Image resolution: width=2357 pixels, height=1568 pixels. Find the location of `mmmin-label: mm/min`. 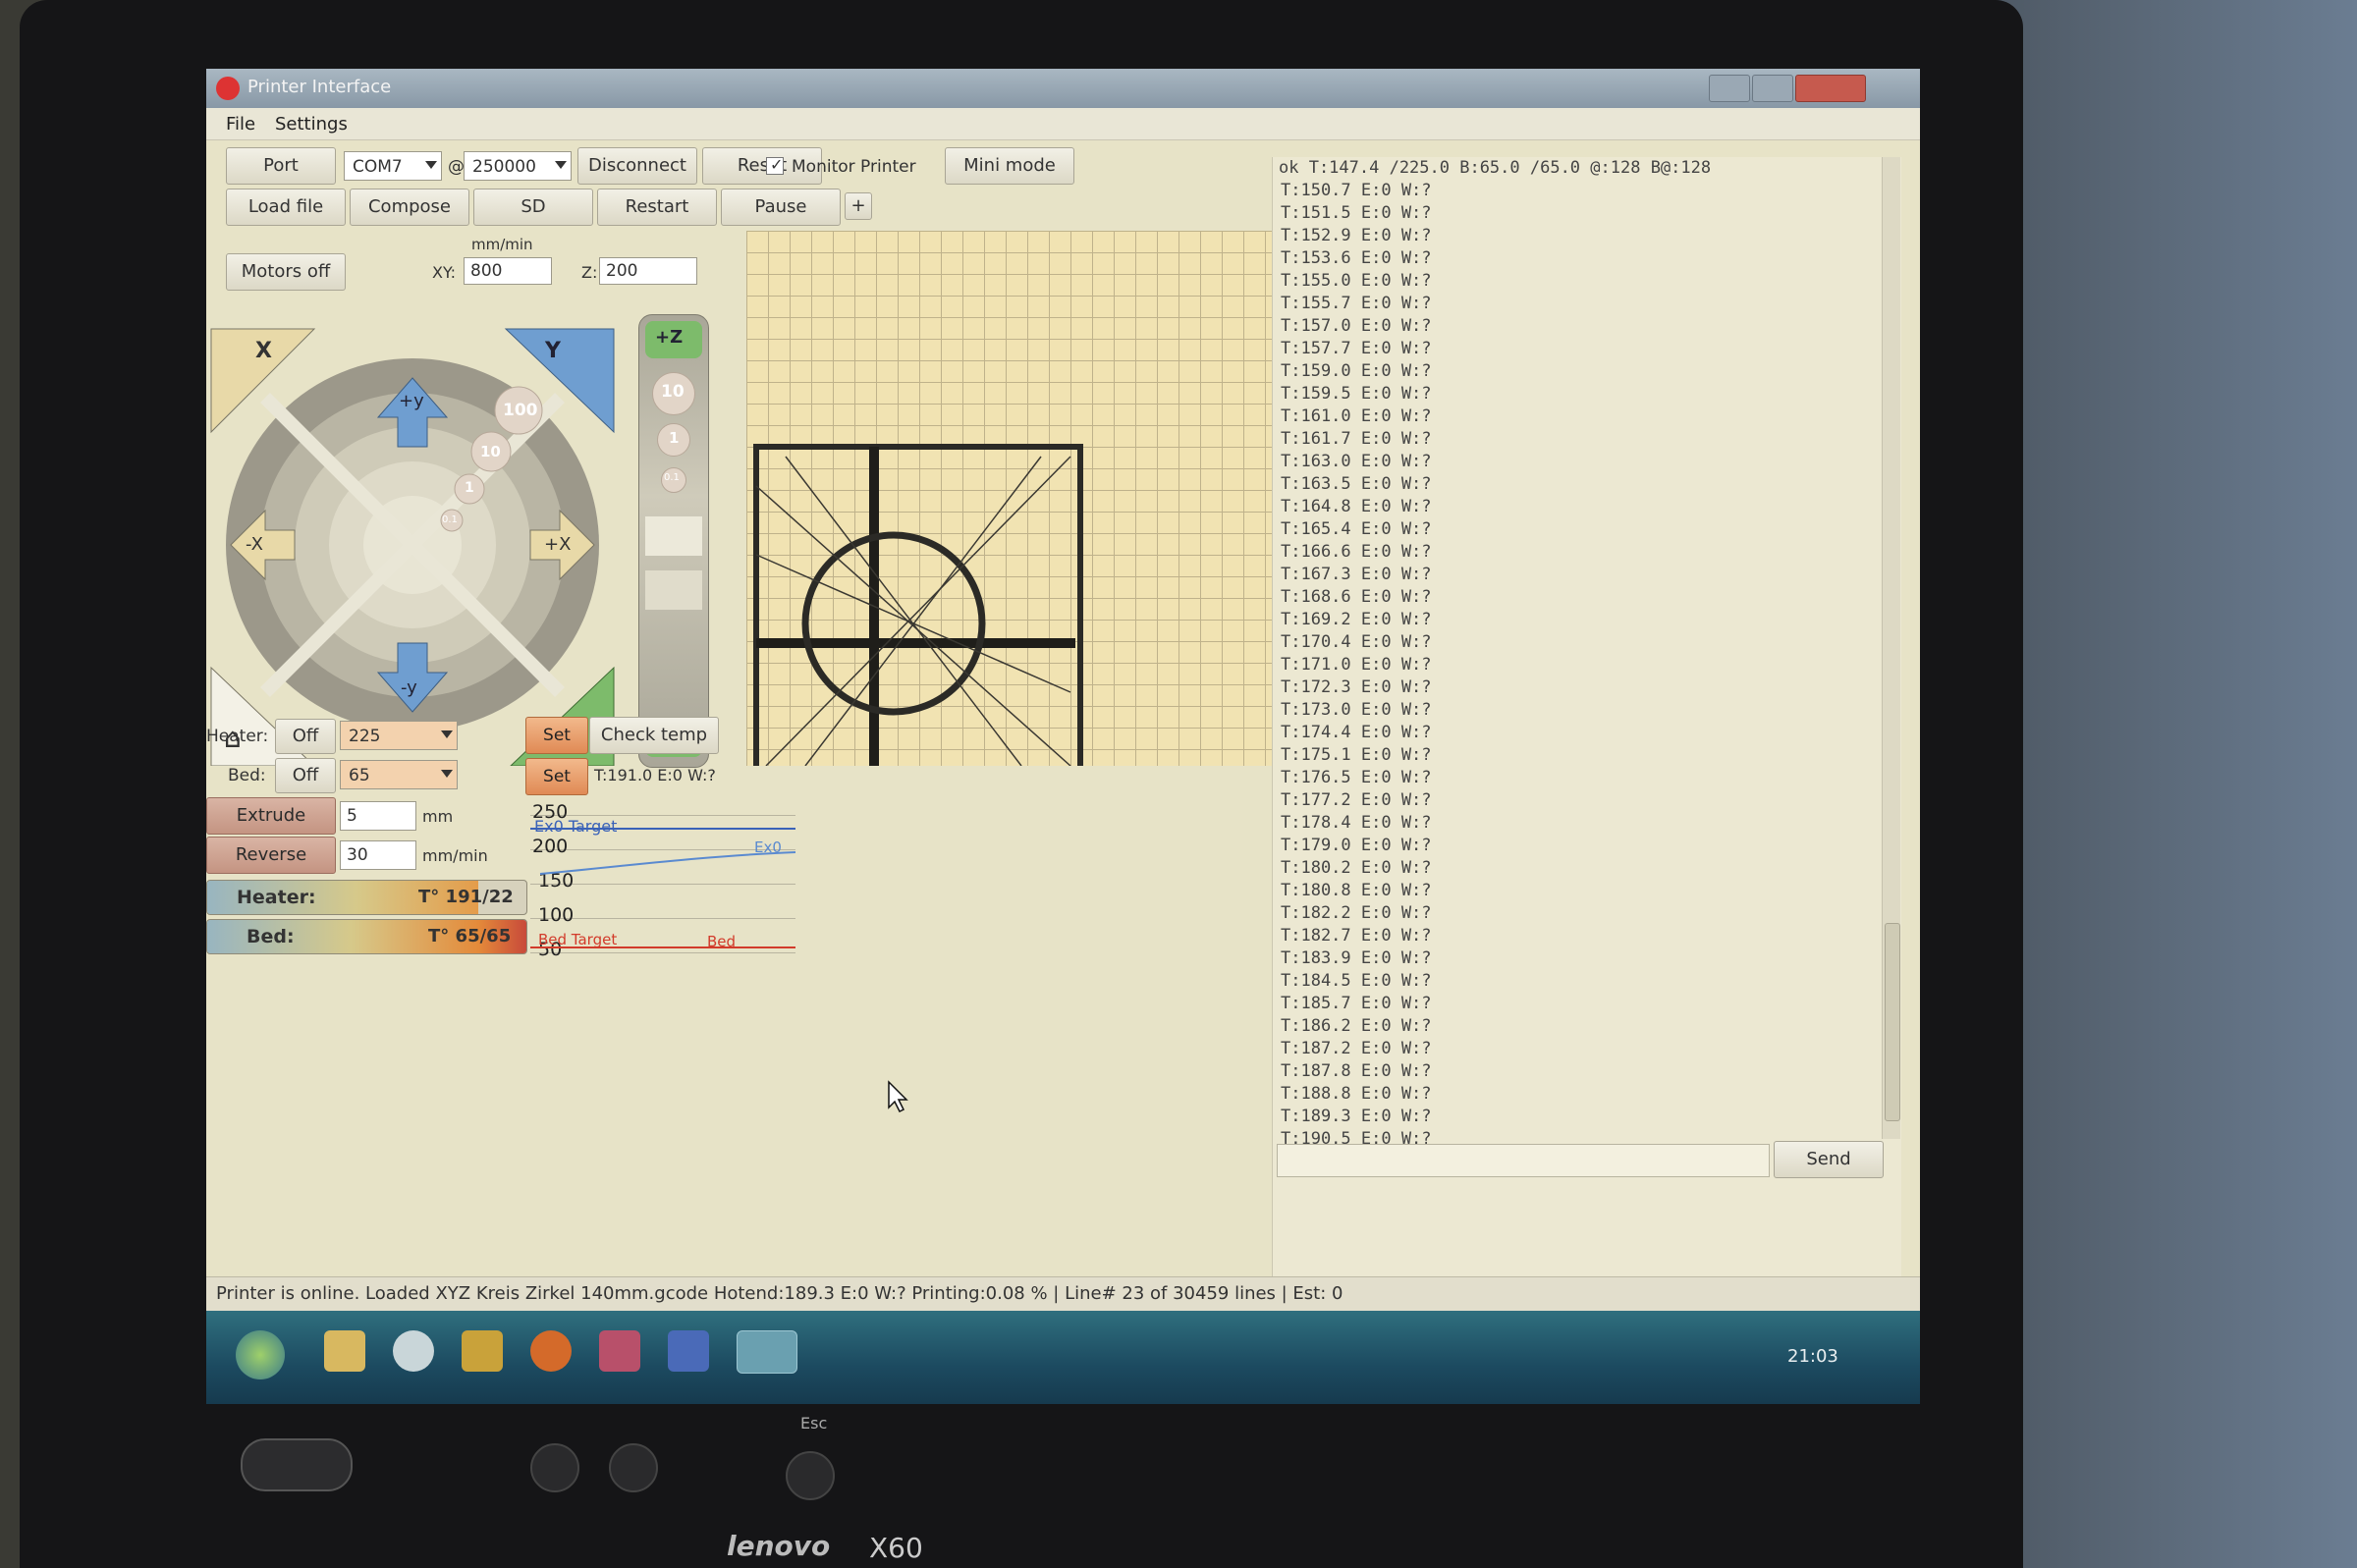

mmmin-label: mm/min is located at coordinates (455, 855).